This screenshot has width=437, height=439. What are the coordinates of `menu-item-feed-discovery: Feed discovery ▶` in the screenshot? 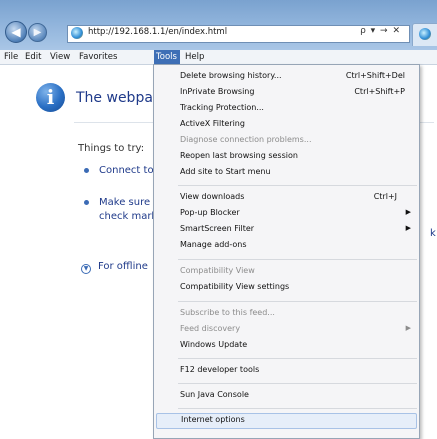 It's located at (286, 330).